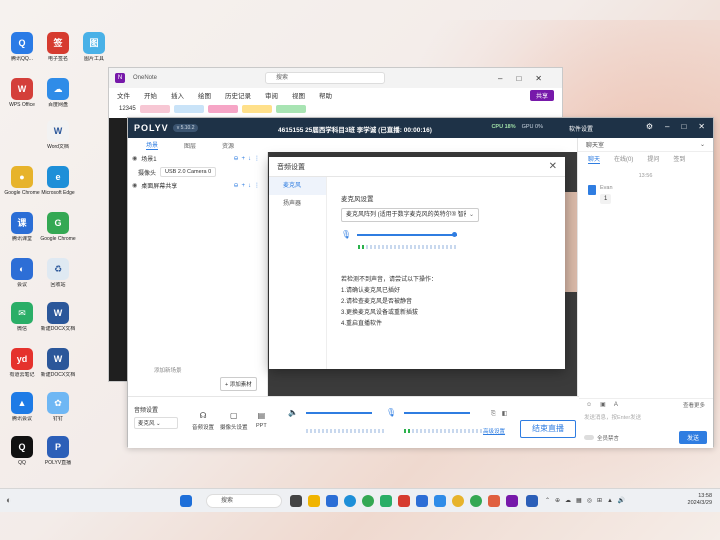 This screenshot has width=720, height=540. What do you see at coordinates (248, 185) in the screenshot?
I see `screen-controls: ⊖+↓⋮` at bounding box center [248, 185].